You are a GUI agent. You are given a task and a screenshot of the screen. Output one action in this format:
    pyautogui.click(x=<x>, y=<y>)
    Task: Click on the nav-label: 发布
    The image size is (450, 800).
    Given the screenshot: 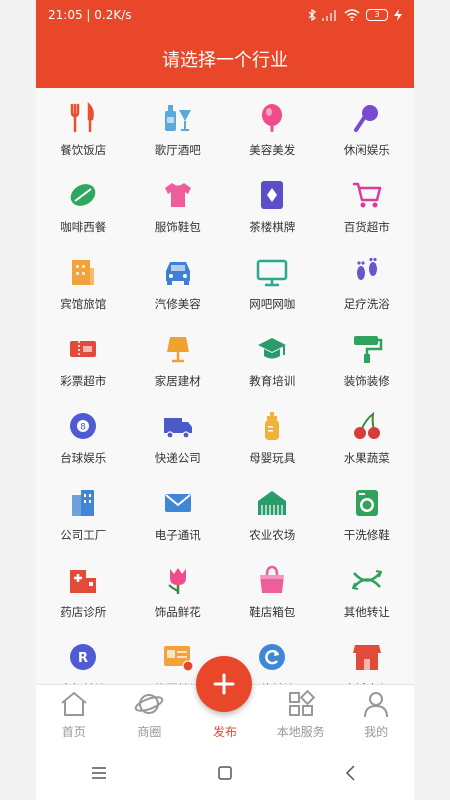 What is the action you would take?
    pyautogui.click(x=224, y=732)
    